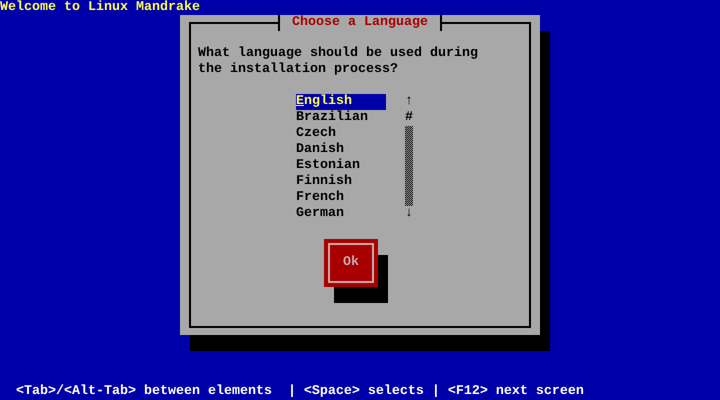 This screenshot has width=720, height=400. Describe the element at coordinates (409, 118) in the screenshot. I see `scroll-thumb: #` at that location.